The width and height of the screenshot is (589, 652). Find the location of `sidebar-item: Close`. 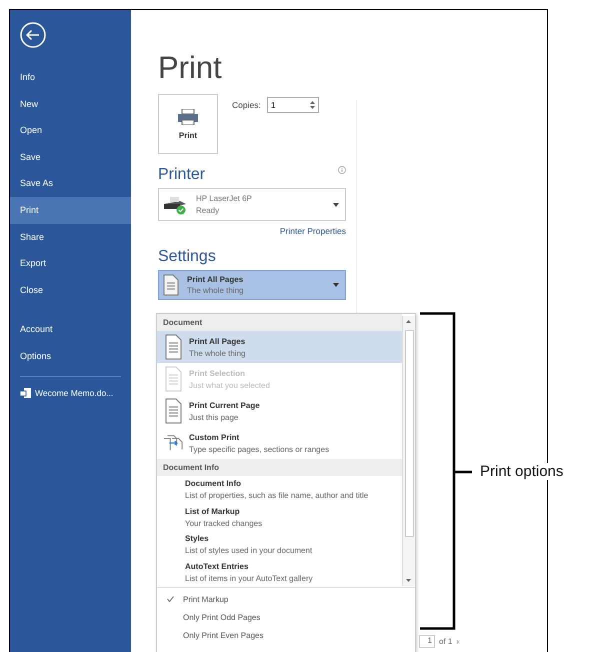

sidebar-item: Close is located at coordinates (70, 290).